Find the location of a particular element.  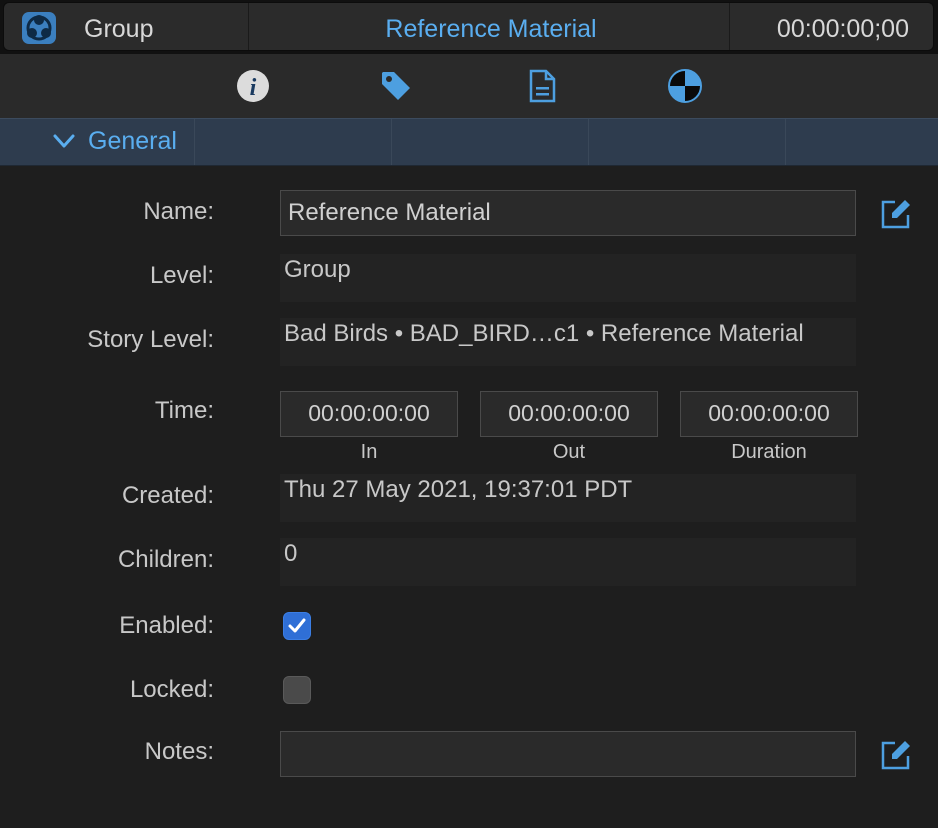

color-wheel-icon is located at coordinates (685, 86).